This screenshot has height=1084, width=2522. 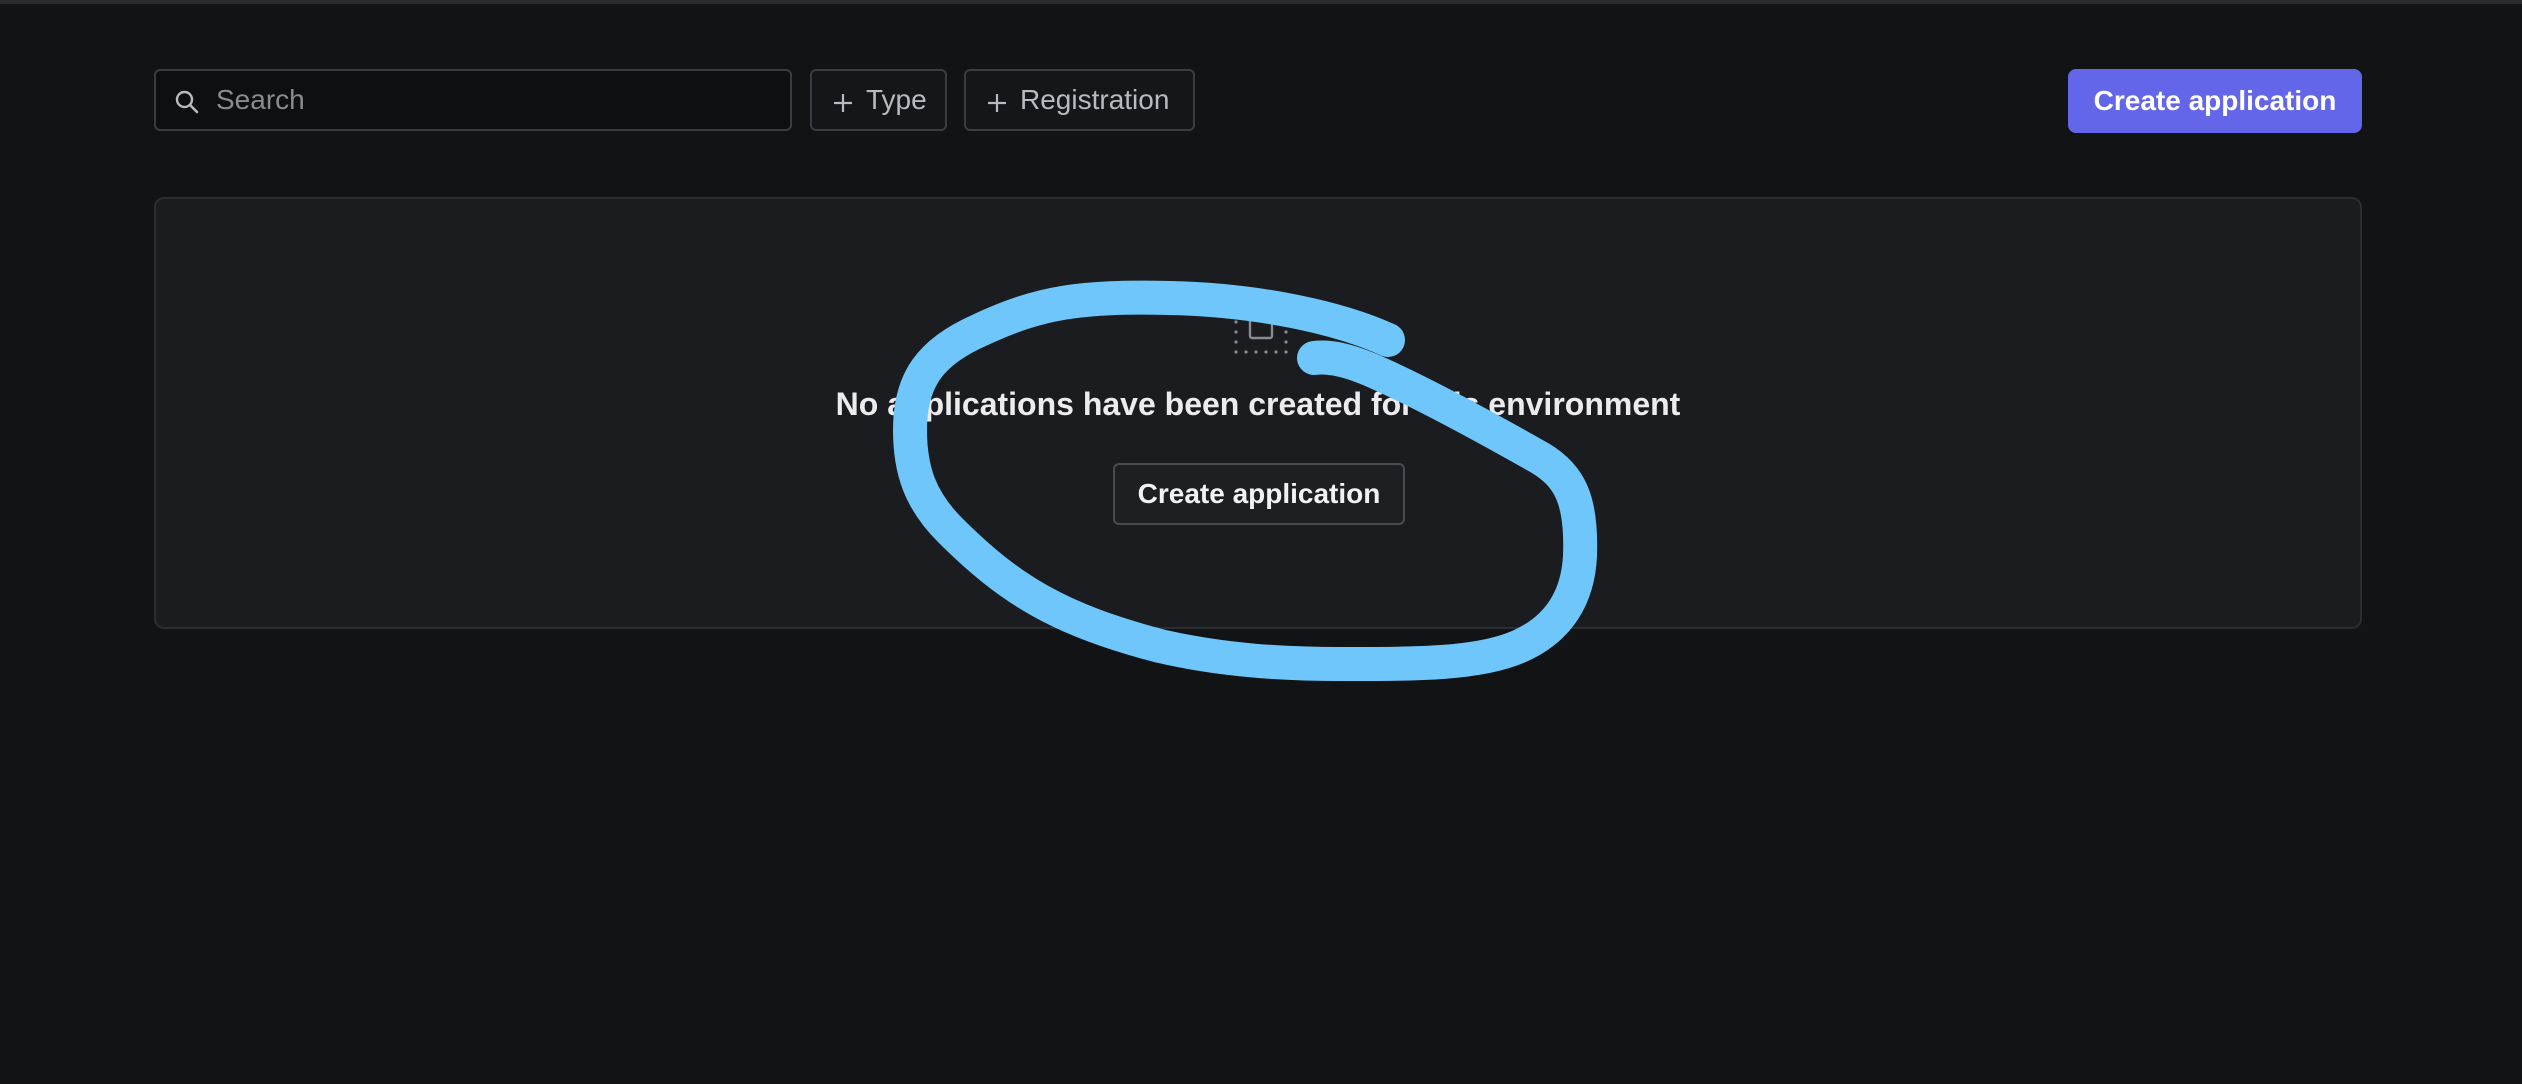 What do you see at coordinates (496, 100) in the screenshot?
I see `search-input` at bounding box center [496, 100].